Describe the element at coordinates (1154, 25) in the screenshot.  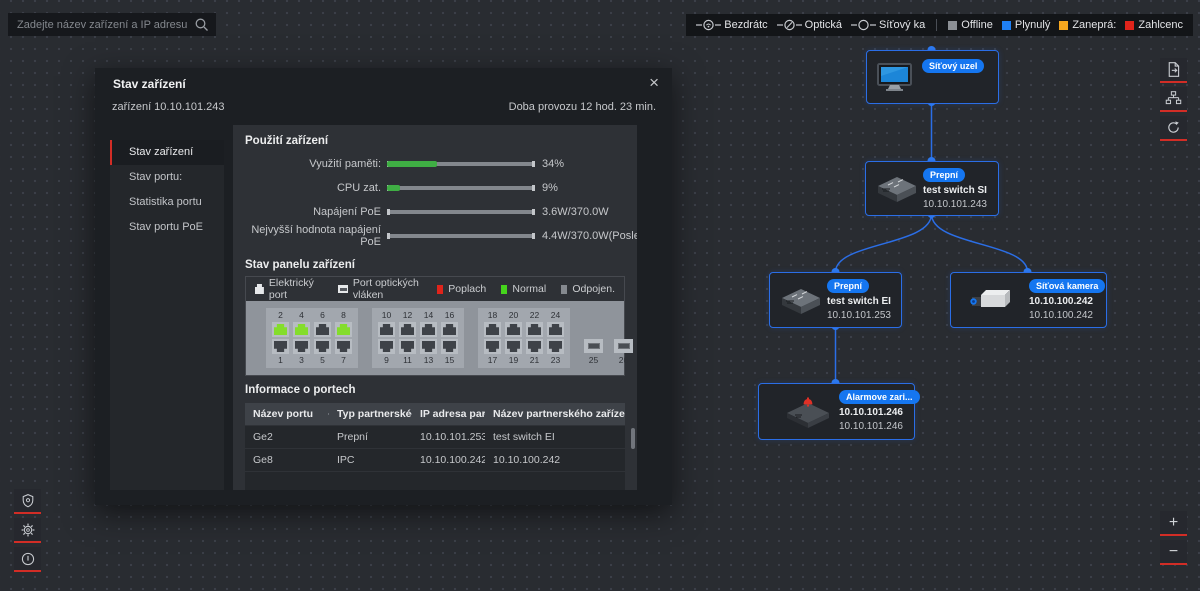
I see `legend-status-congested: Zahlcenc` at that location.